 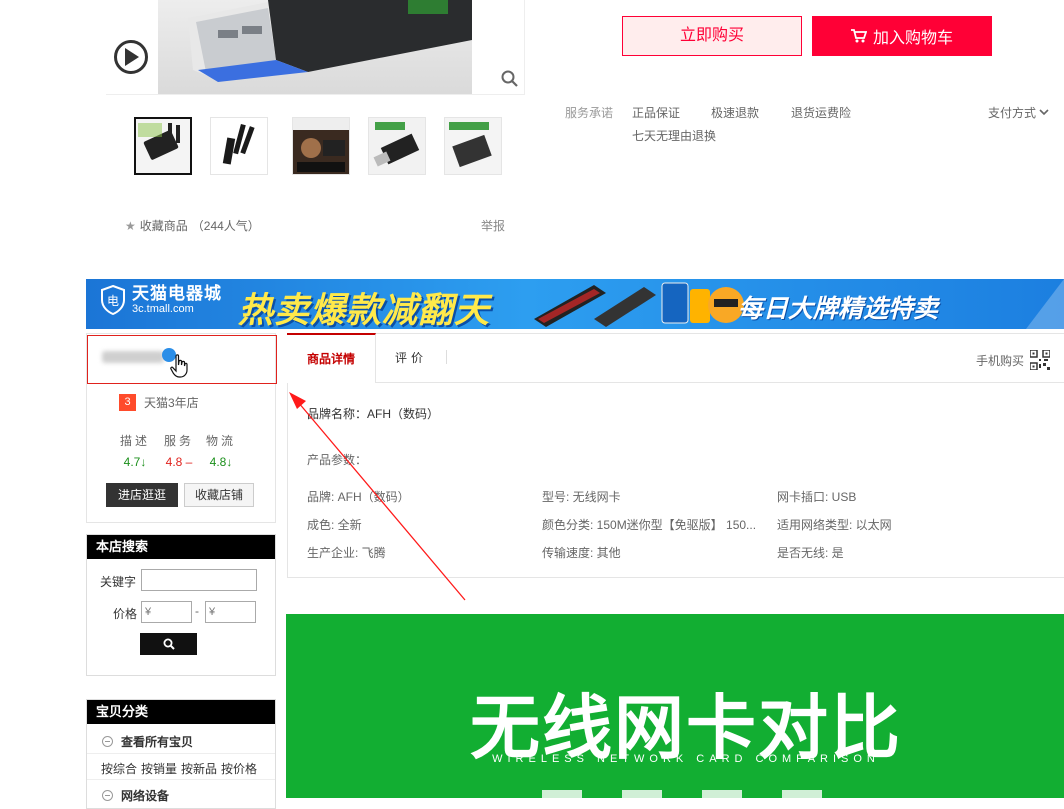 What do you see at coordinates (127, 402) in the screenshot?
I see `shop-years-badge: 3` at bounding box center [127, 402].